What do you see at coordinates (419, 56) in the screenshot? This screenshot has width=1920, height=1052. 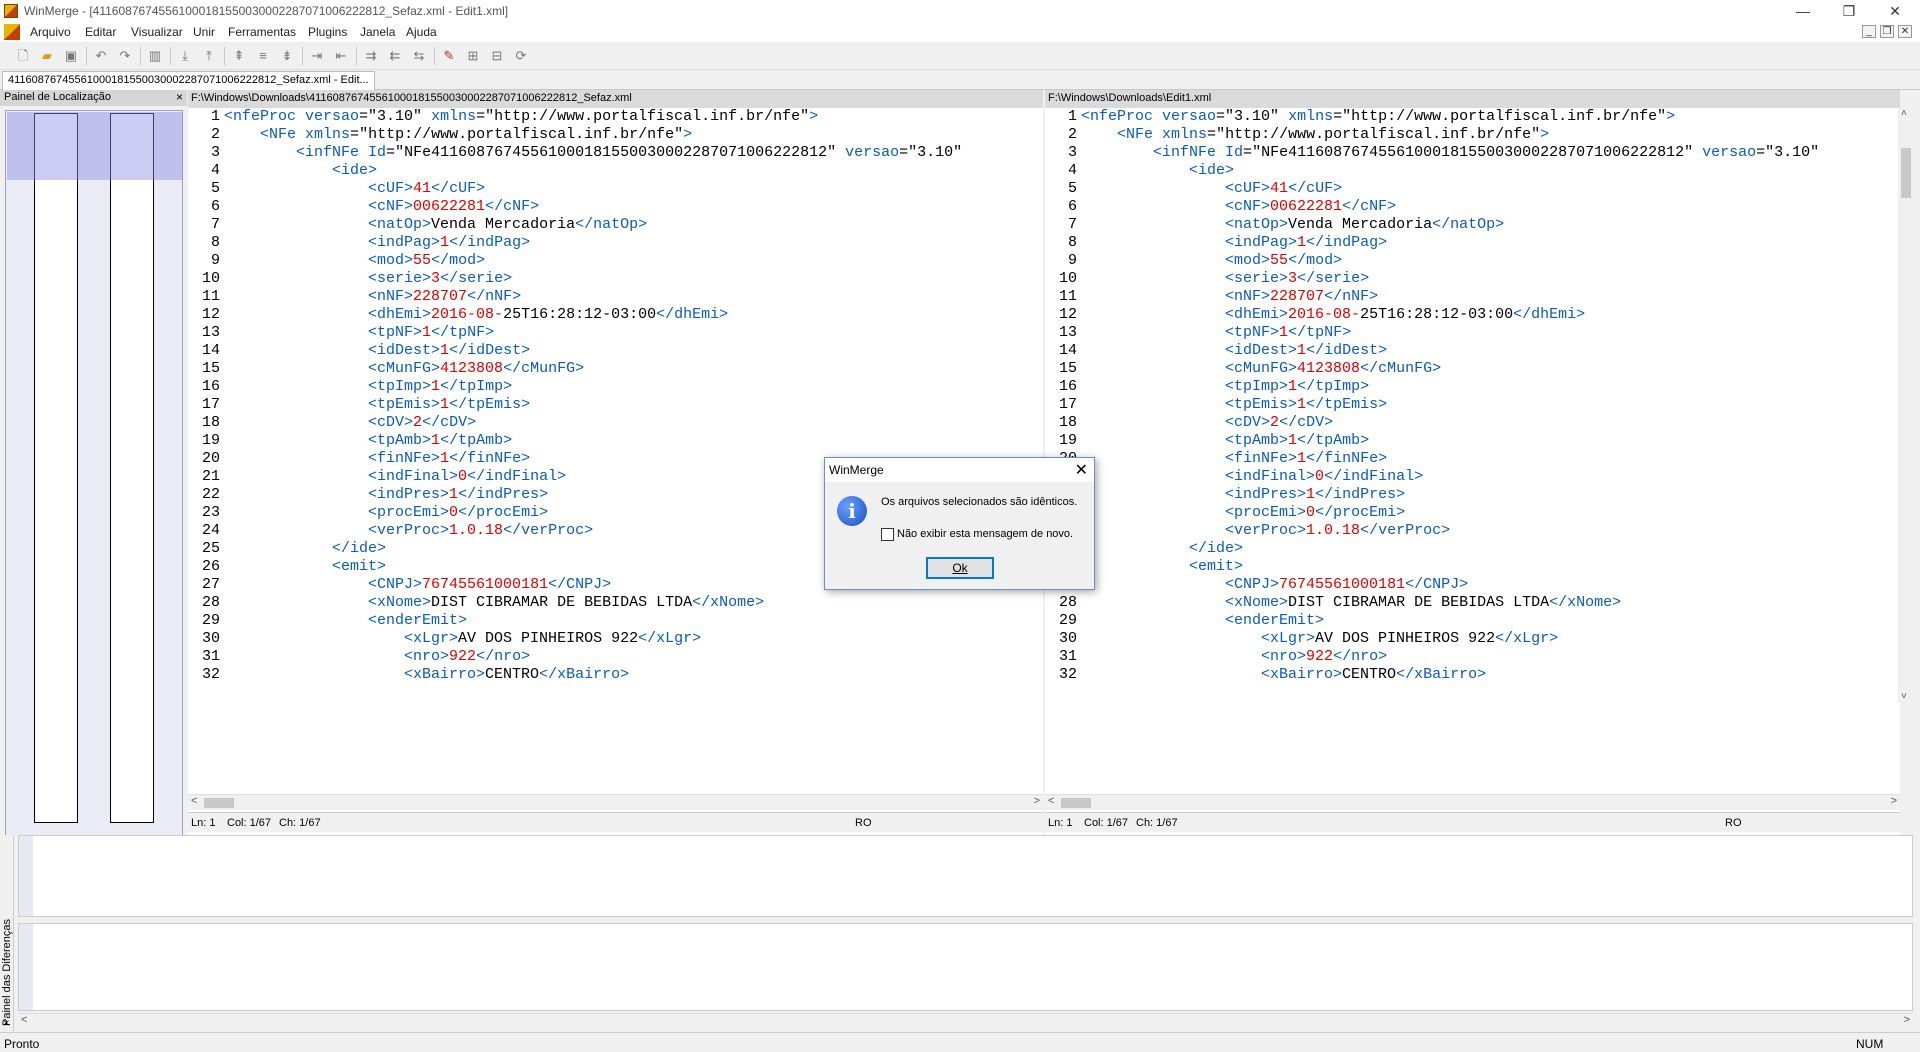 I see `all-copy-icon: ⇆` at bounding box center [419, 56].